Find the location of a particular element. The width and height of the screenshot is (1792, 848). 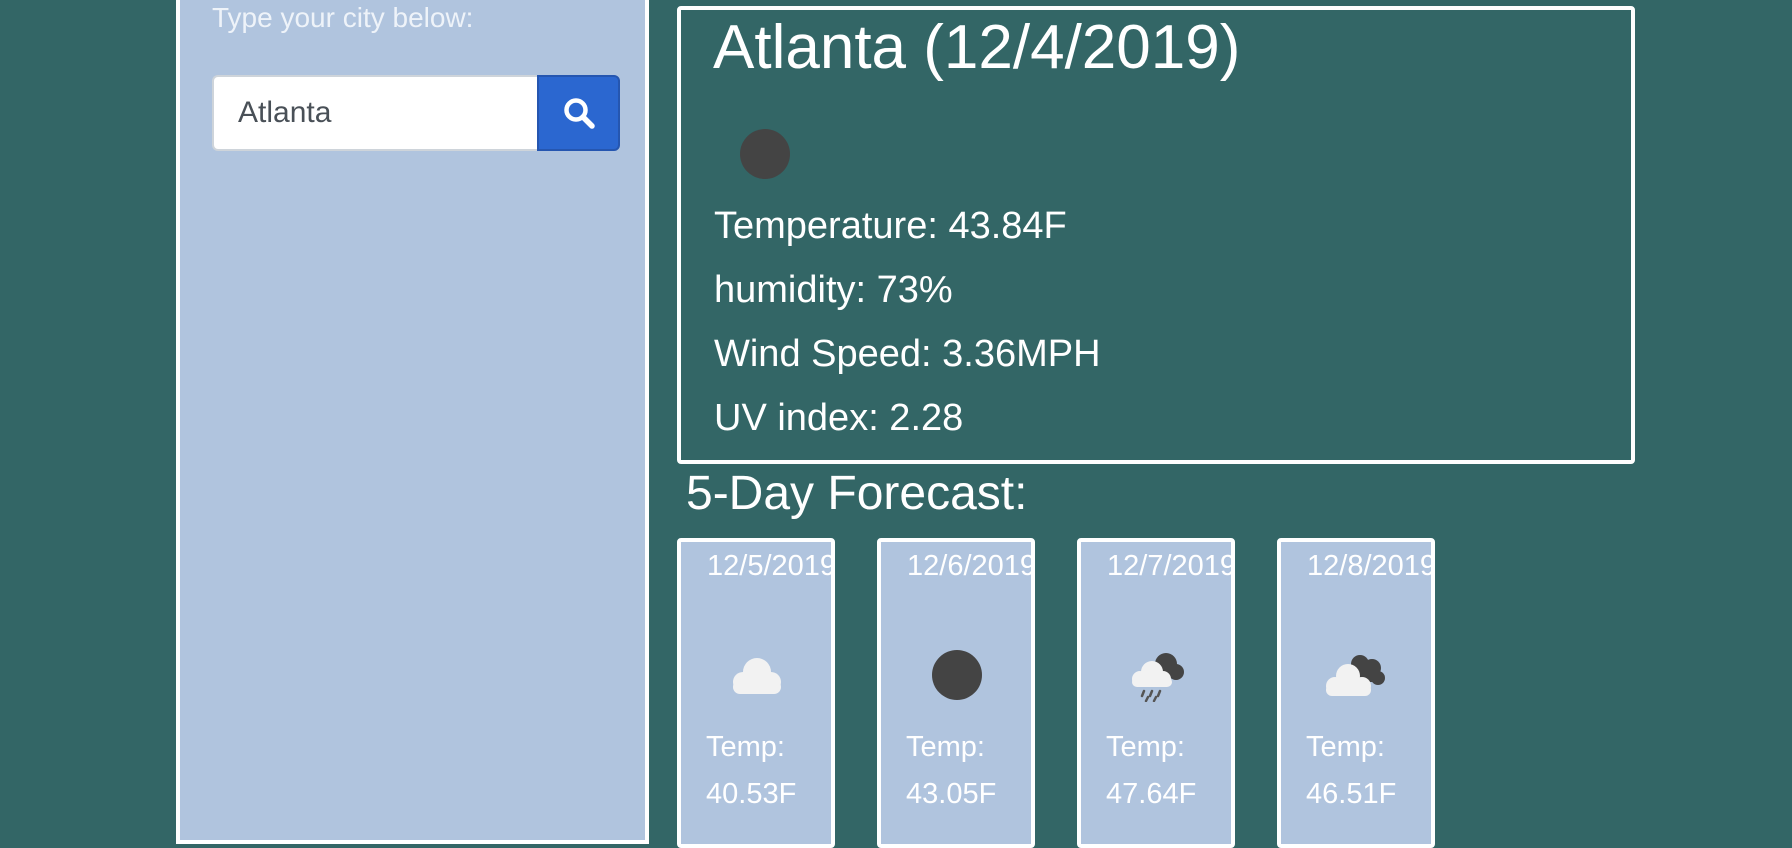

cloud-icon is located at coordinates (757, 676).